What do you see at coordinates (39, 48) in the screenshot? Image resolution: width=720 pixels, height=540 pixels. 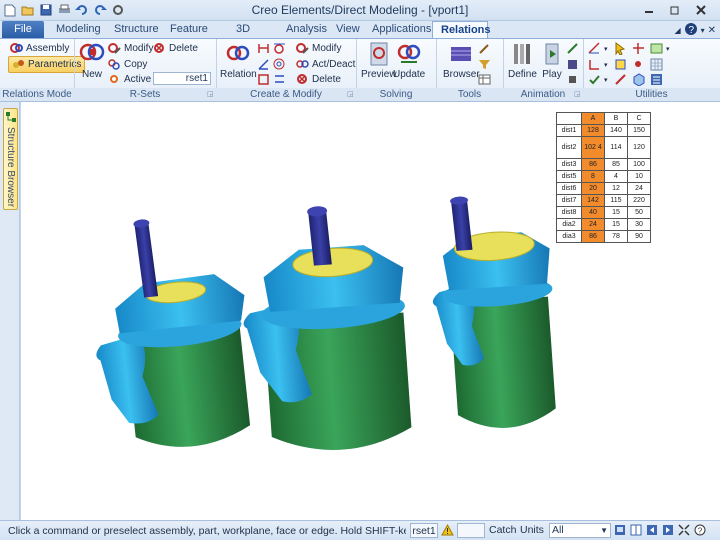 I see `assembly-button: Assembly` at bounding box center [39, 48].